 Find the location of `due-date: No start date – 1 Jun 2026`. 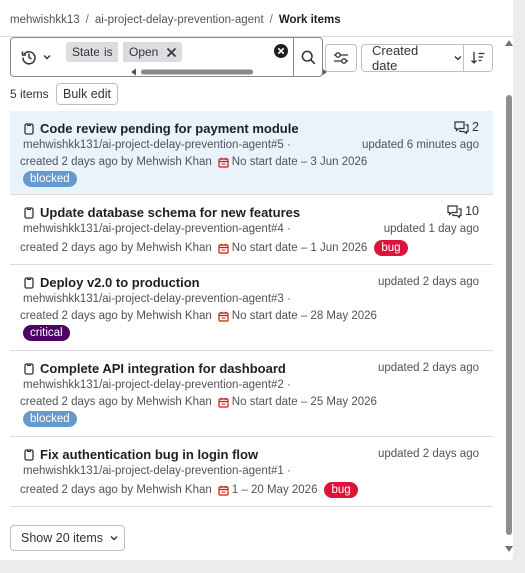

due-date: No start date – 1 Jun 2026 is located at coordinates (299, 248).